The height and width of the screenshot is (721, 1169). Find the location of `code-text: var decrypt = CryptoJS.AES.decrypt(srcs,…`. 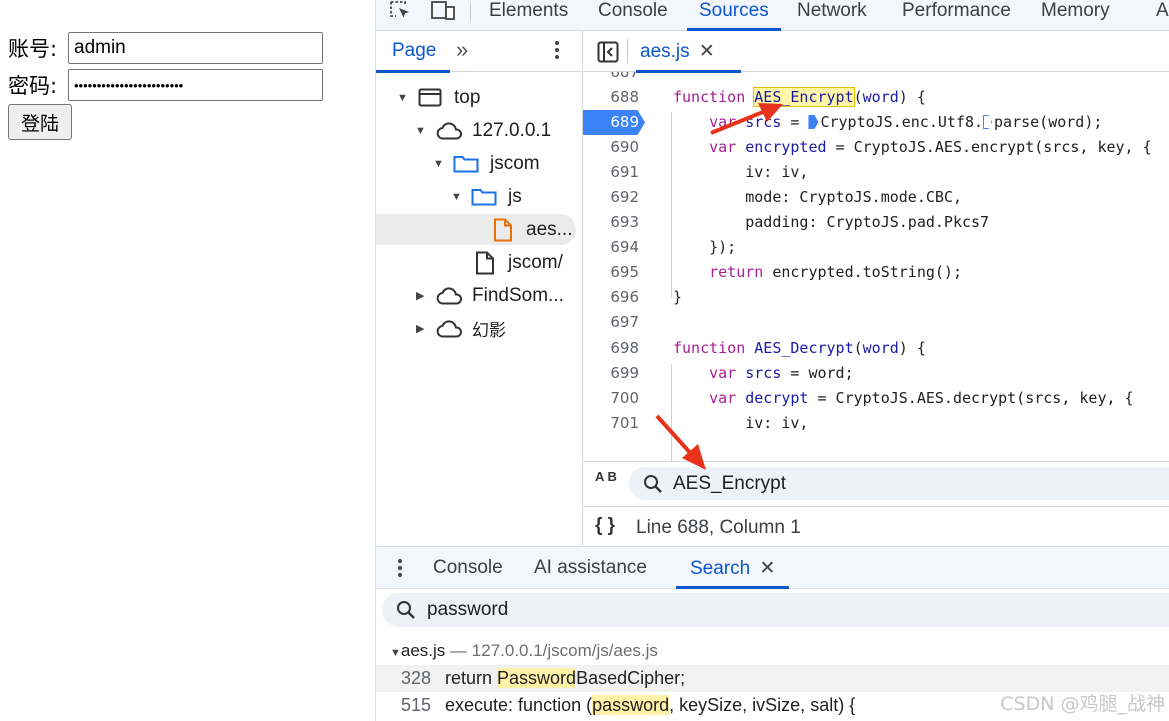

code-text: var decrypt = CryptoJS.AES.decrypt(srcs,… is located at coordinates (921, 398).